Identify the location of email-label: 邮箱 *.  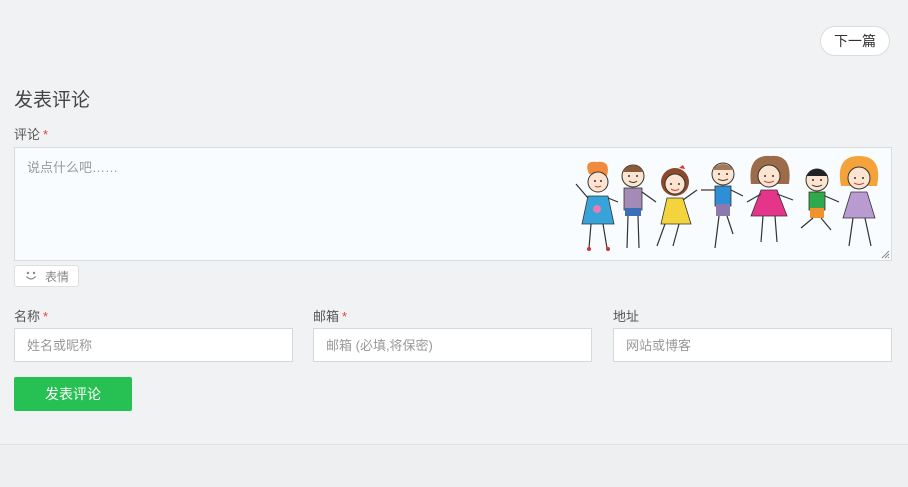
(330, 315).